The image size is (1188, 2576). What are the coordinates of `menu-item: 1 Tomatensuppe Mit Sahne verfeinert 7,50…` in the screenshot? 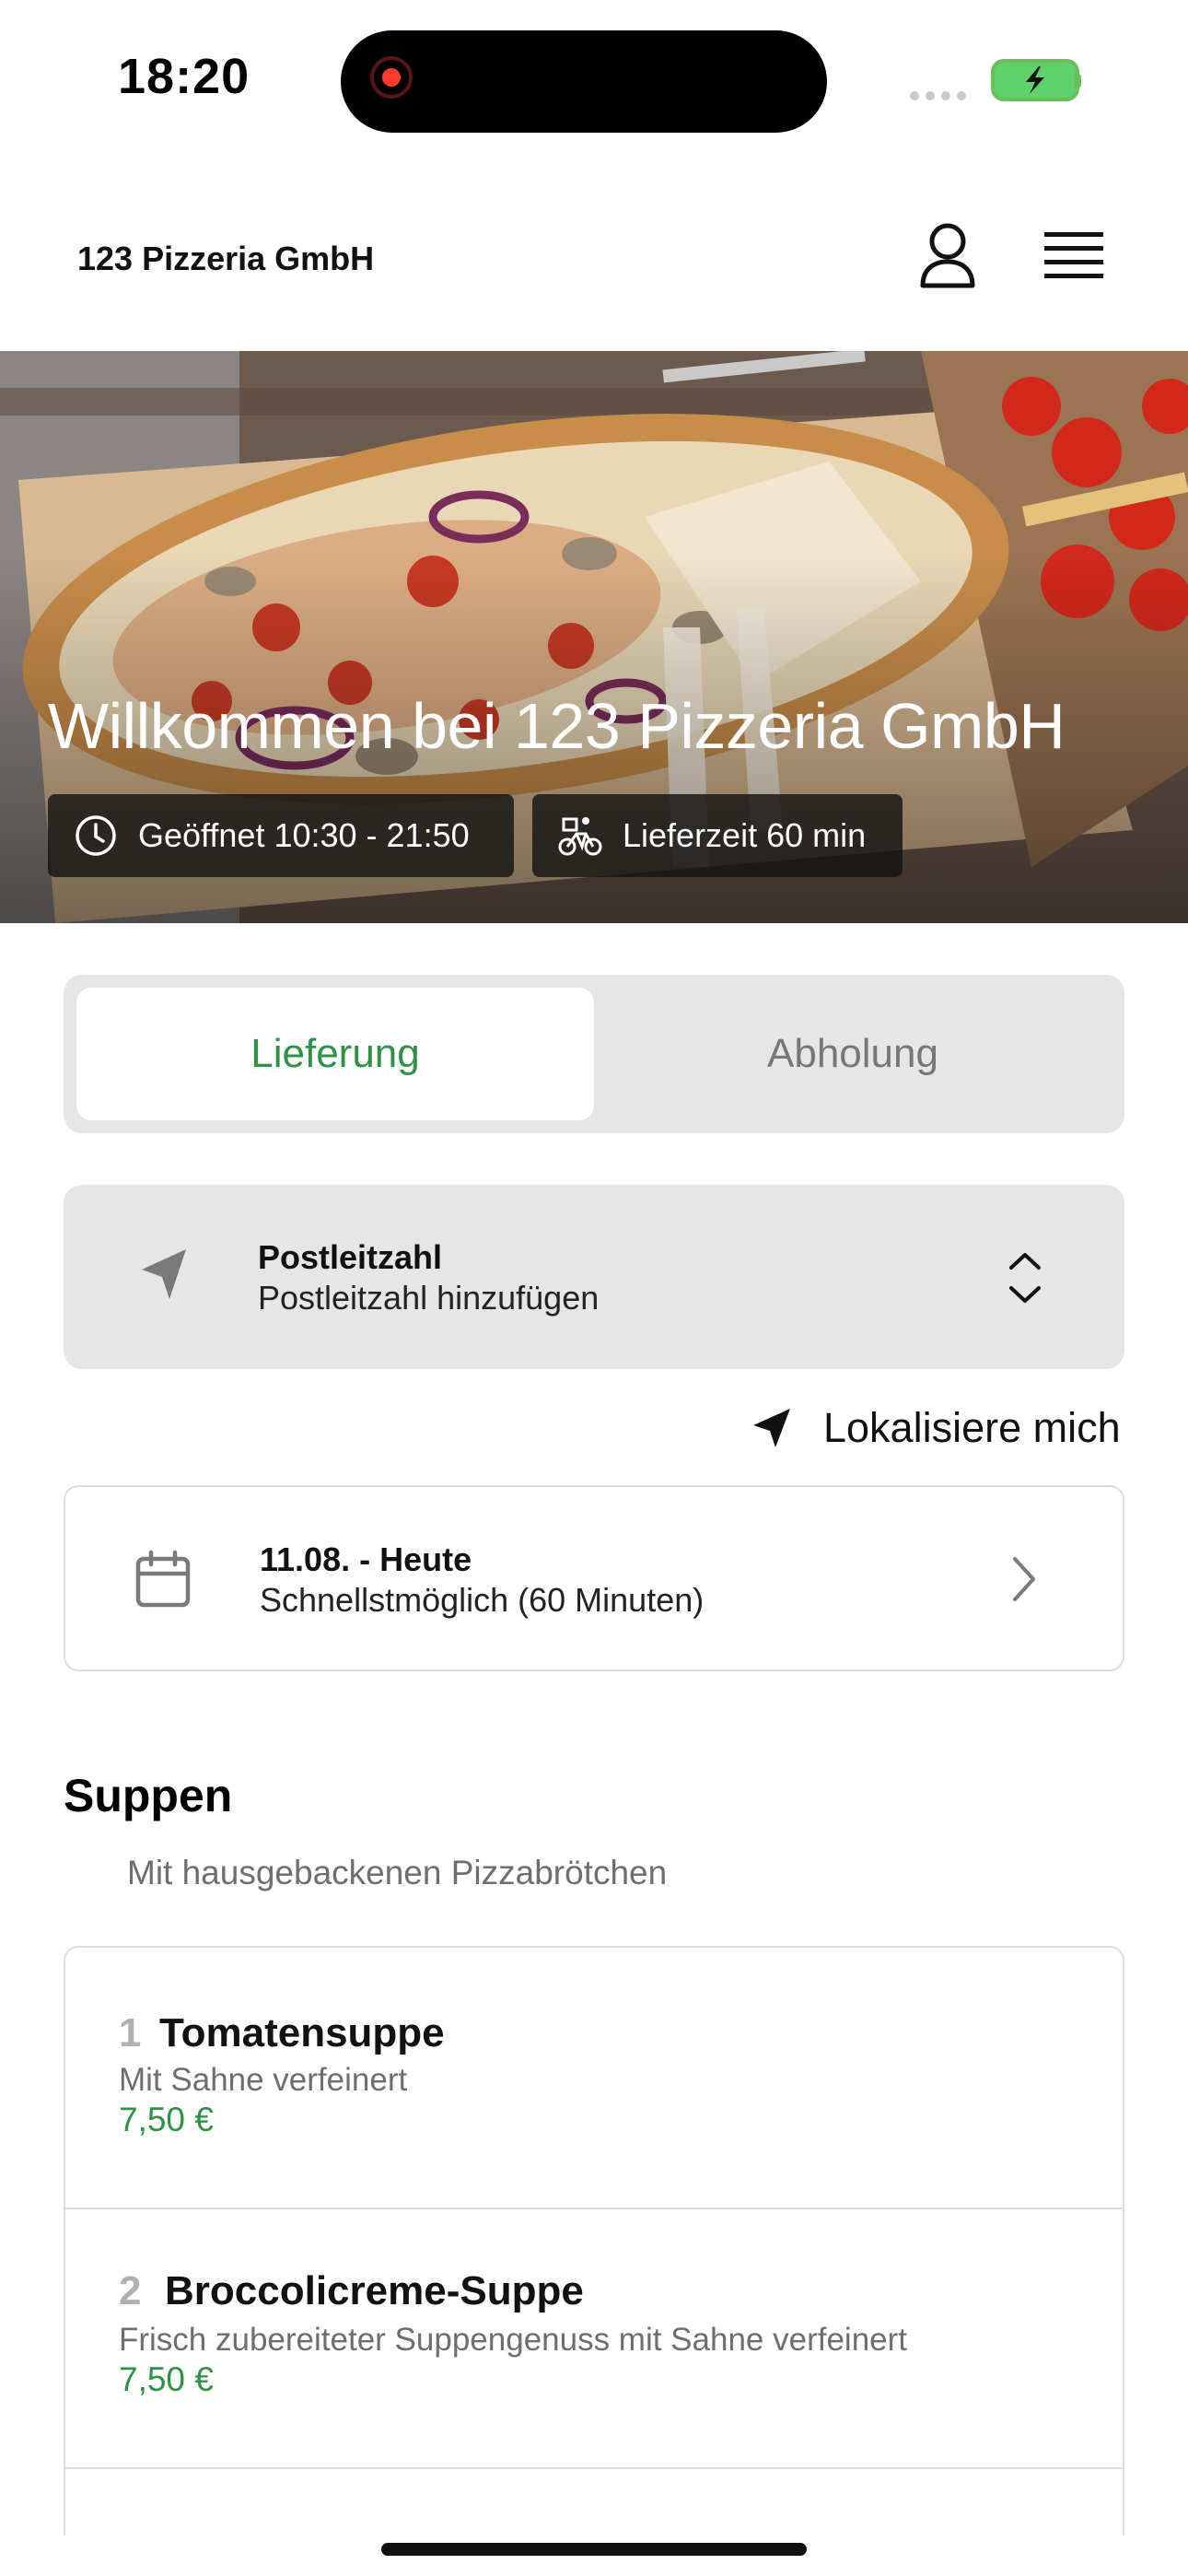 It's located at (594, 2077).